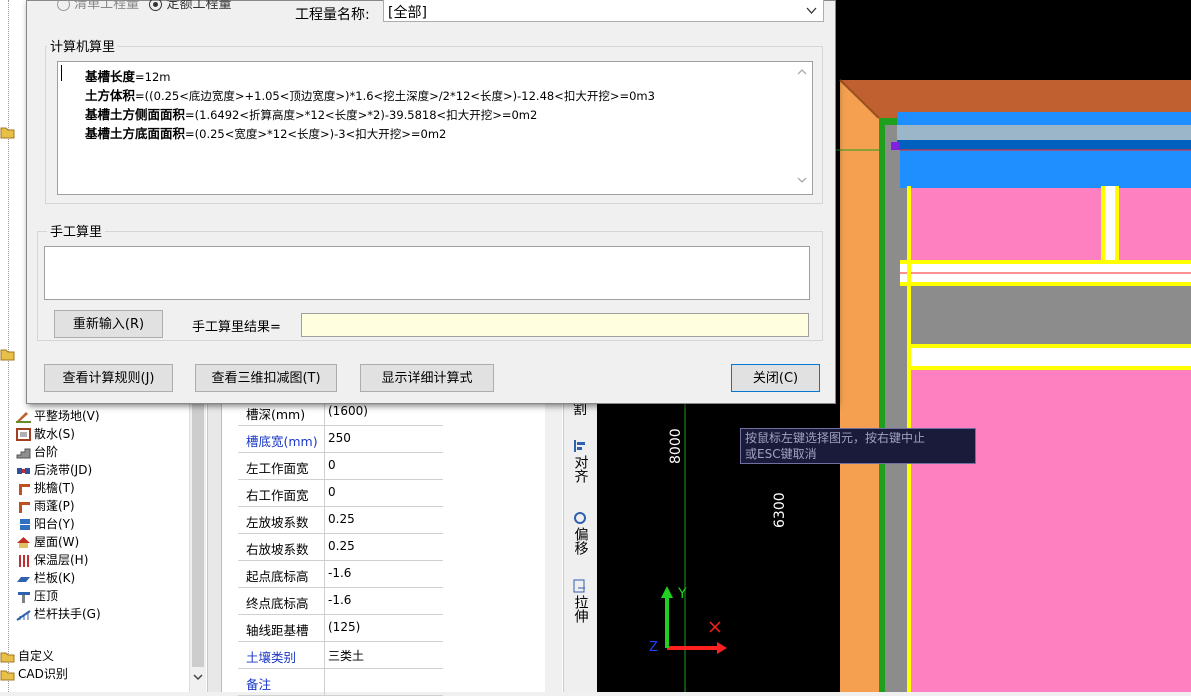  I want to click on tree-item-label: 栏板(K), so click(55, 578).